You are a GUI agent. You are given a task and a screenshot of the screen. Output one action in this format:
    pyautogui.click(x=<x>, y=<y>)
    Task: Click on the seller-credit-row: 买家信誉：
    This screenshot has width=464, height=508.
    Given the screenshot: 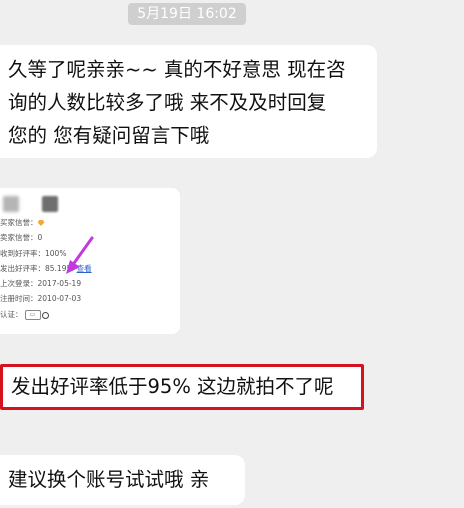 What is the action you would take?
    pyautogui.click(x=22, y=223)
    